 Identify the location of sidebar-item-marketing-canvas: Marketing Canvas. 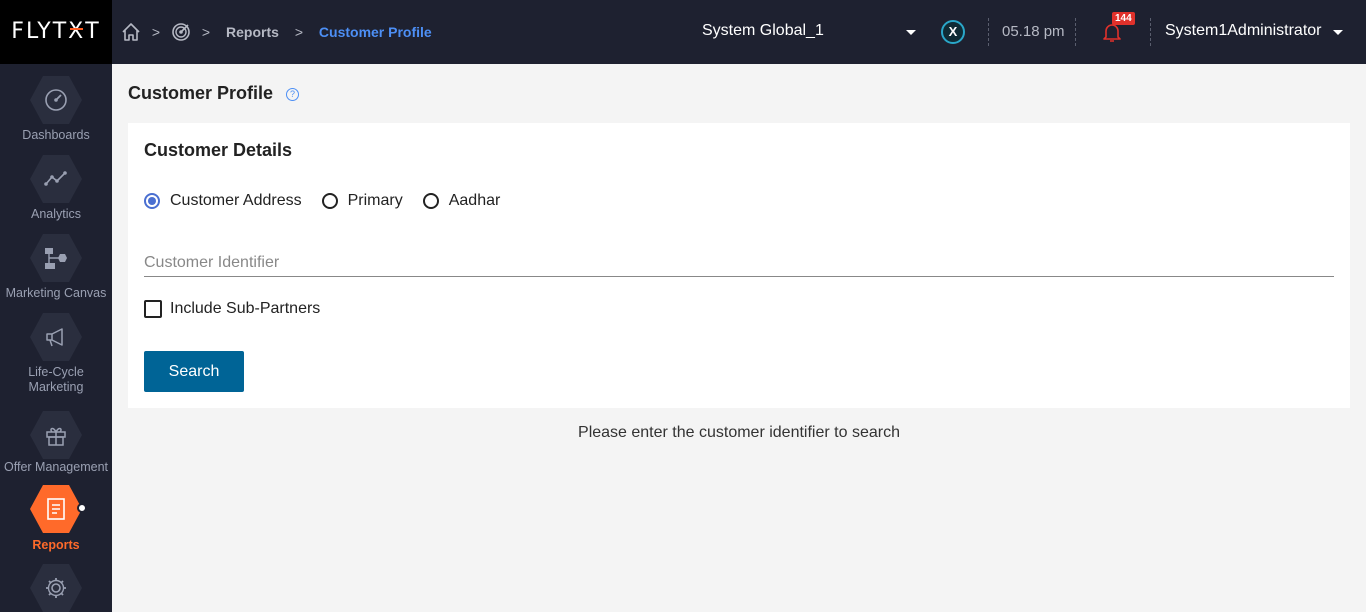
(56, 267).